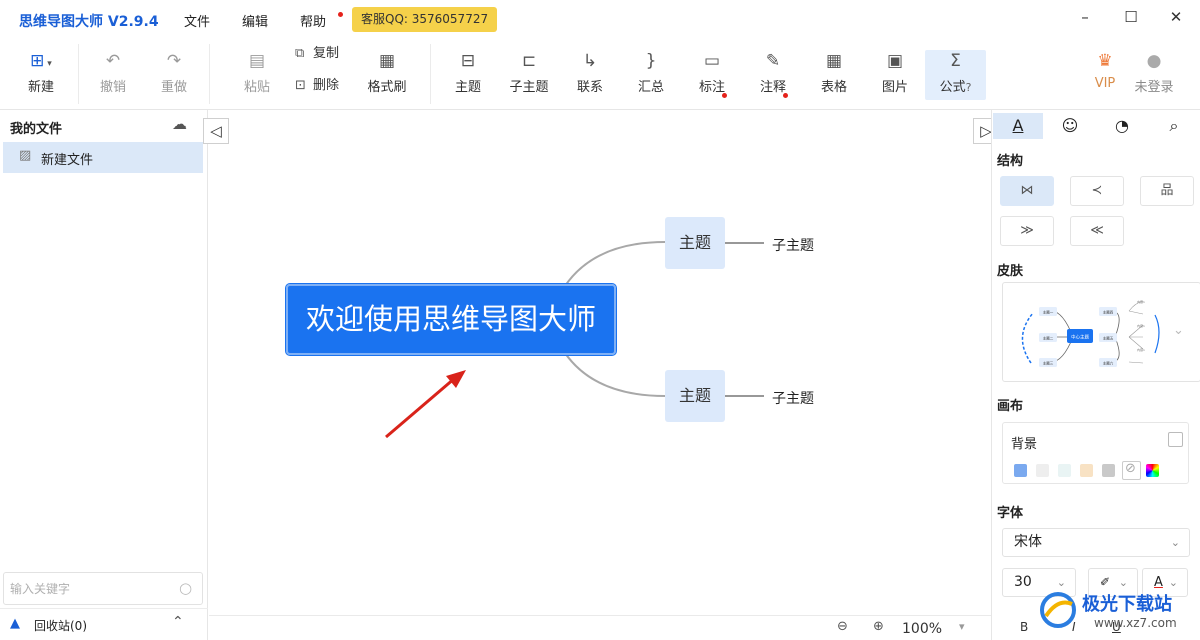  I want to click on watermark-url: www.xz7.com, so click(1135, 623).